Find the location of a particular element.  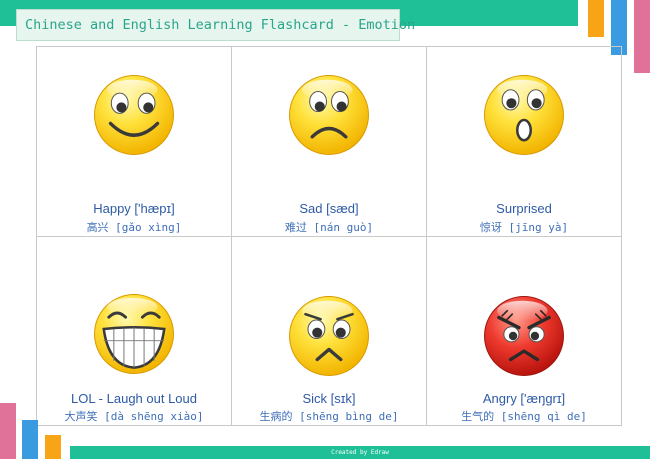

flashcard-lol: LOL - Laugh out Loud 大声笑 [dà shēng xiào] is located at coordinates (134, 331).